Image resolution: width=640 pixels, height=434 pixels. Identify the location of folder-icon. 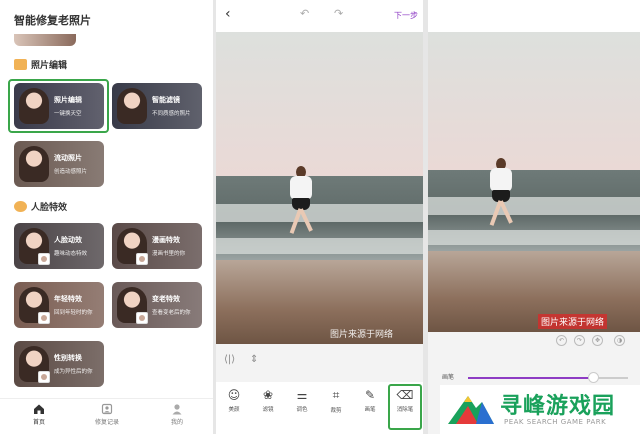
(20, 64).